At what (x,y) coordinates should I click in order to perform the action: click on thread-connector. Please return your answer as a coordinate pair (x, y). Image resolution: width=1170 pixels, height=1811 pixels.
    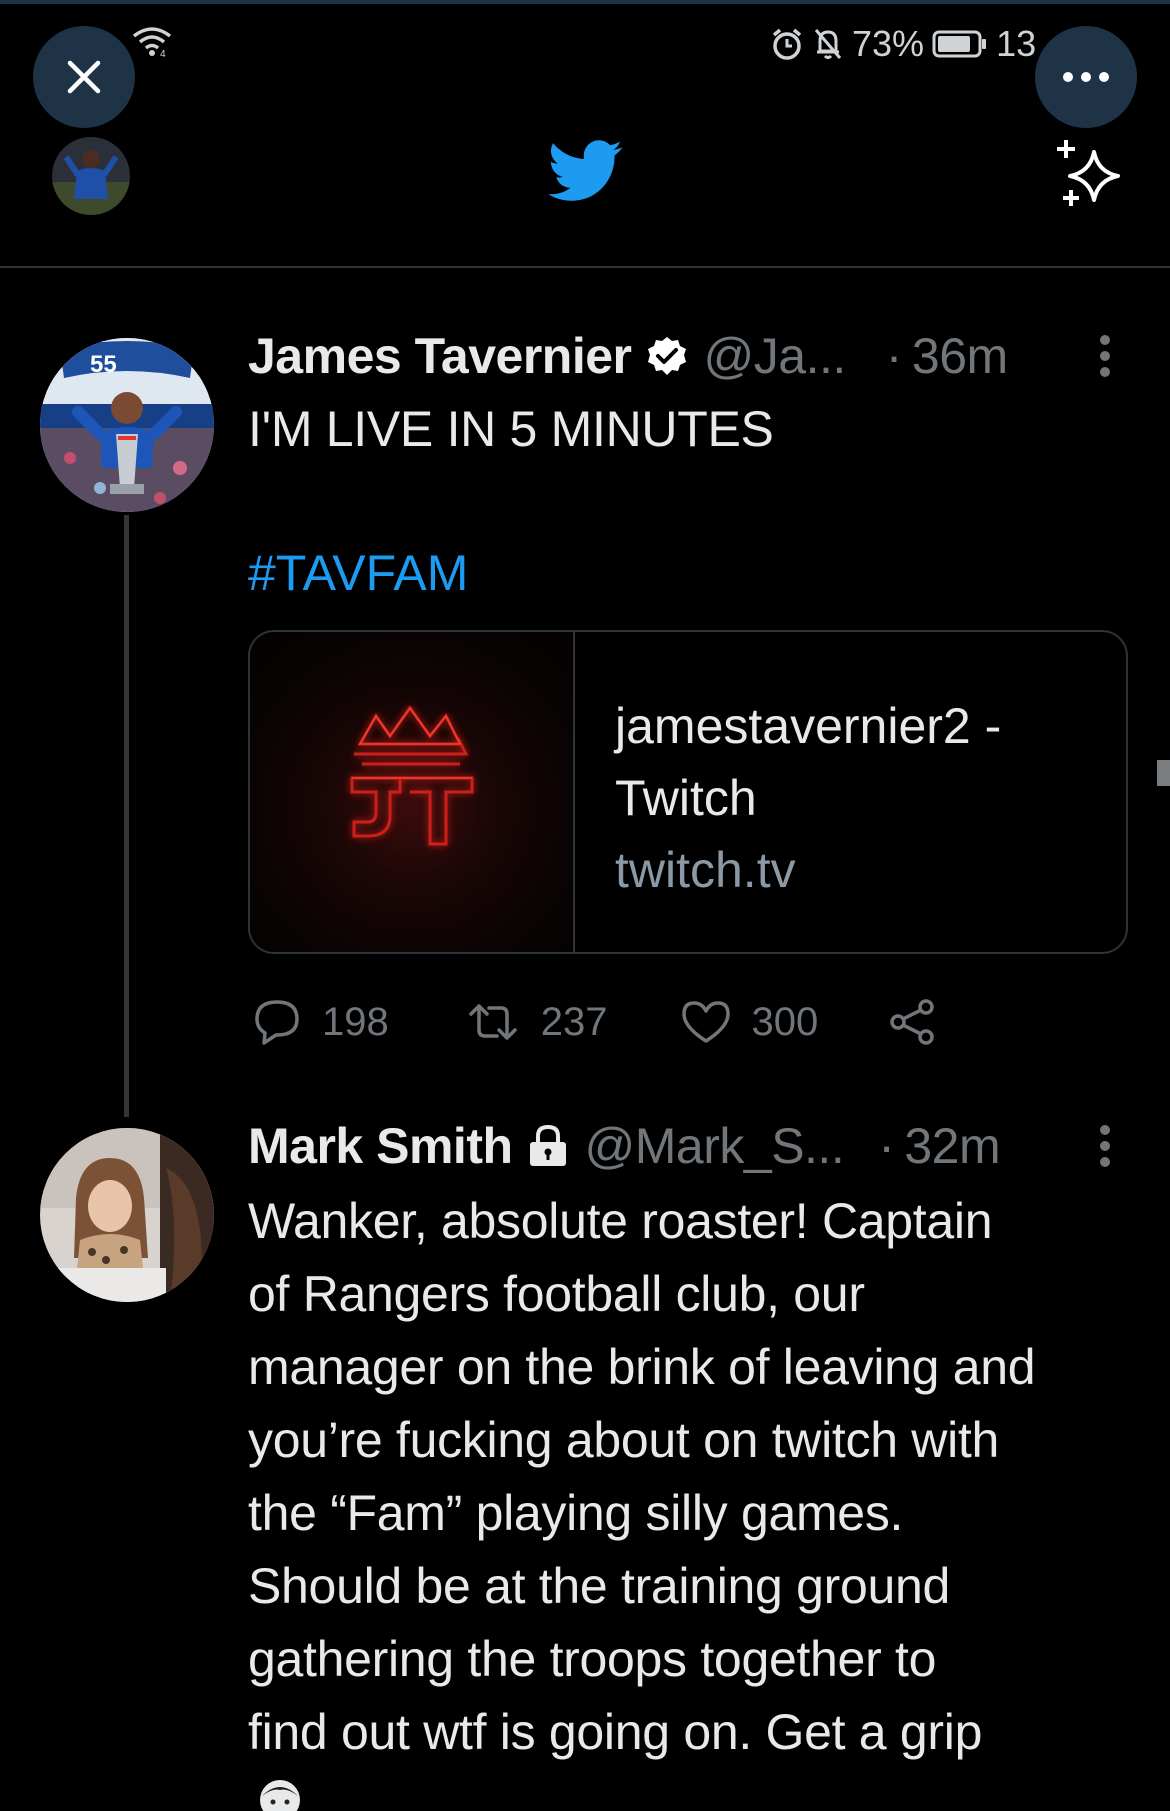
    Looking at the image, I should click on (126, 816).